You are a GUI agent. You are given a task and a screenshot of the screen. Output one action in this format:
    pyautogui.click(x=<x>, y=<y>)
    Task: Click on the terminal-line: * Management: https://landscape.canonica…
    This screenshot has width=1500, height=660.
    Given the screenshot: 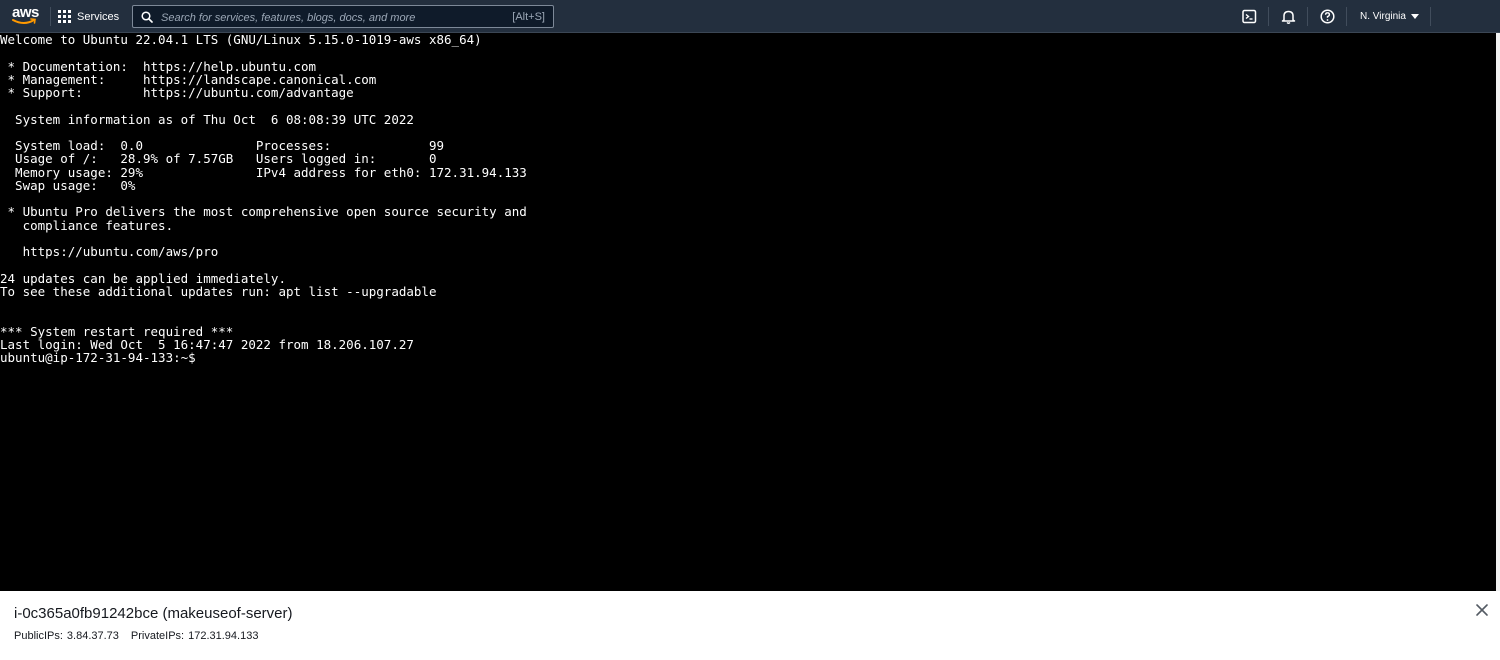 What is the action you would take?
    pyautogui.click(x=188, y=79)
    